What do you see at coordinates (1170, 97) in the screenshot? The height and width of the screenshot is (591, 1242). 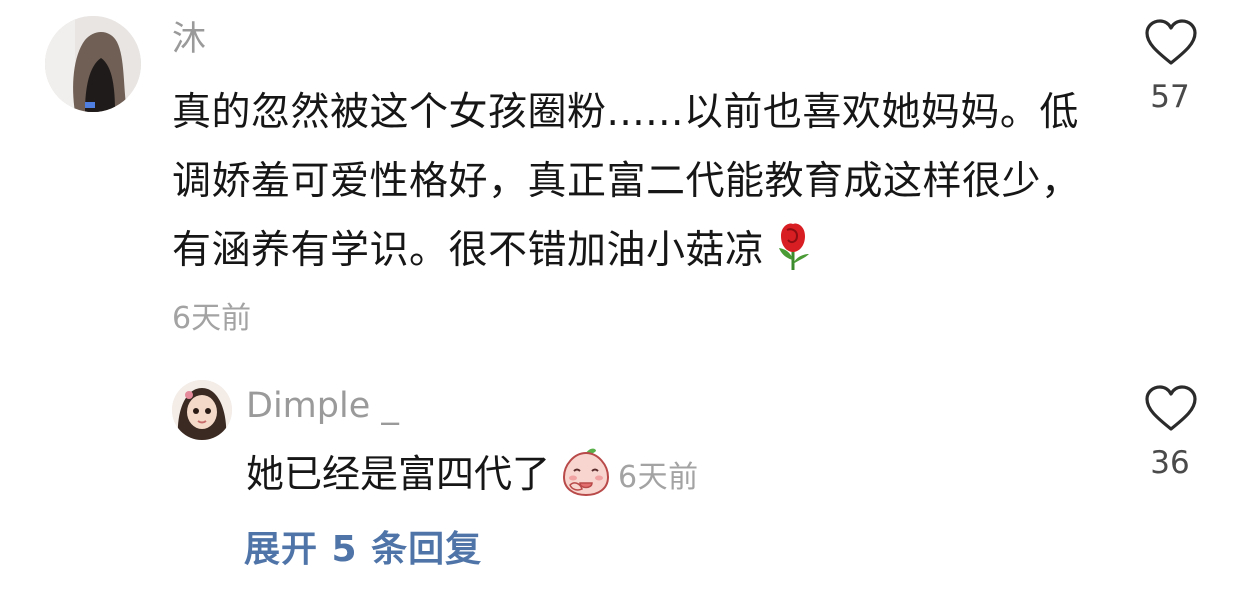 I see `like-count: 57` at bounding box center [1170, 97].